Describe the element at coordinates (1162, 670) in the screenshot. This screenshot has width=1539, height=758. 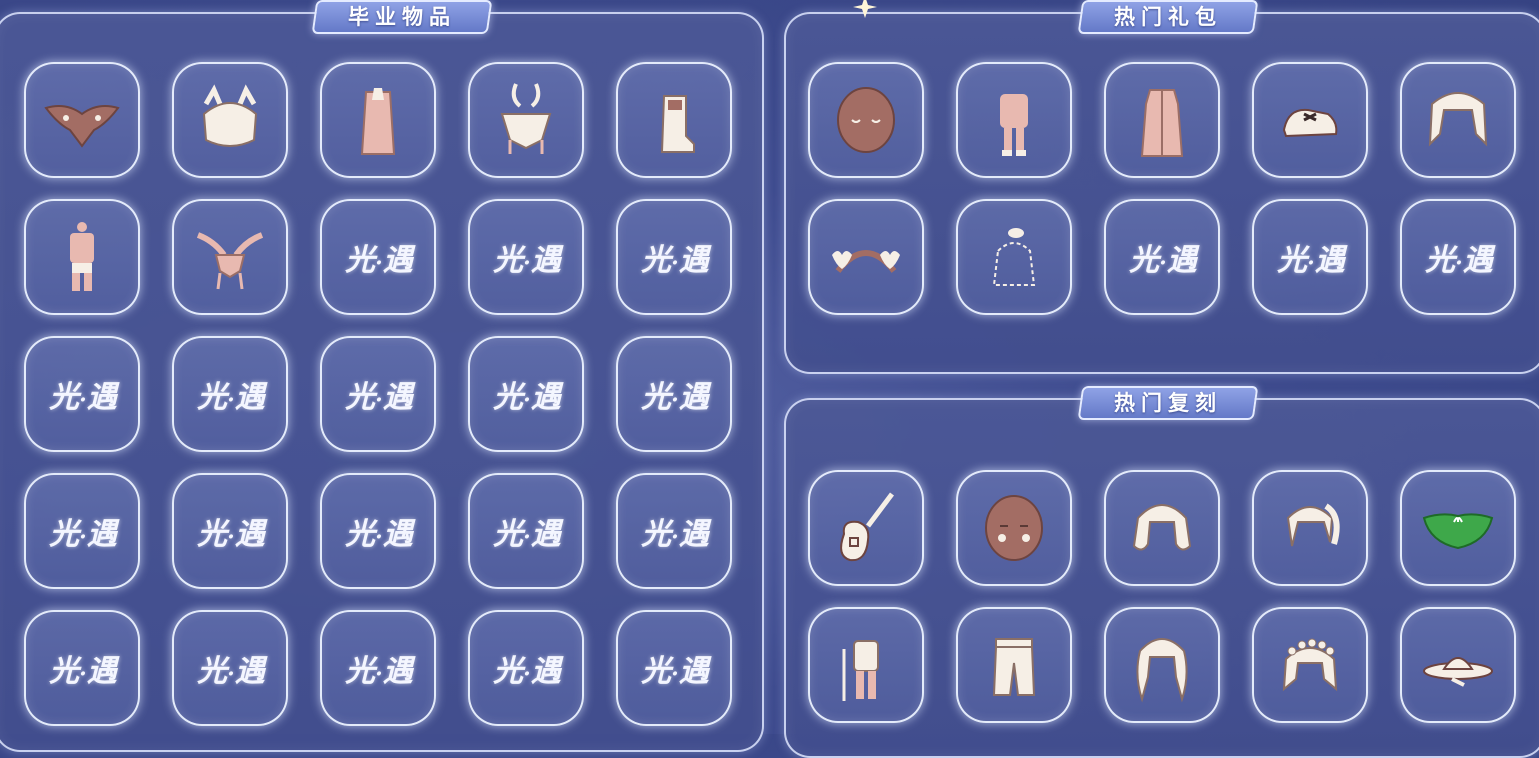
I see `long-wavy-hair-icon` at that location.